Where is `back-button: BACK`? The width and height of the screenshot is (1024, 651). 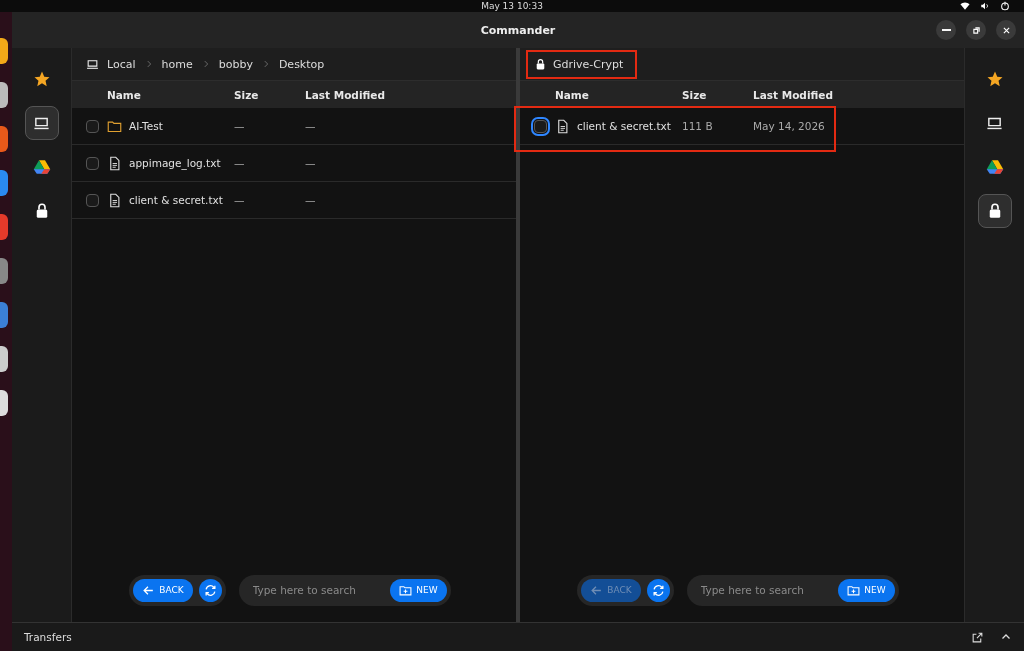 back-button: BACK is located at coordinates (163, 590).